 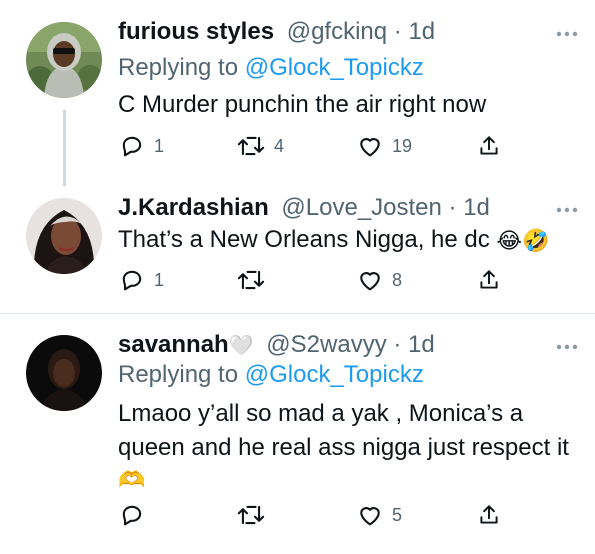 What do you see at coordinates (384, 146) in the screenshot?
I see `like-button: 19` at bounding box center [384, 146].